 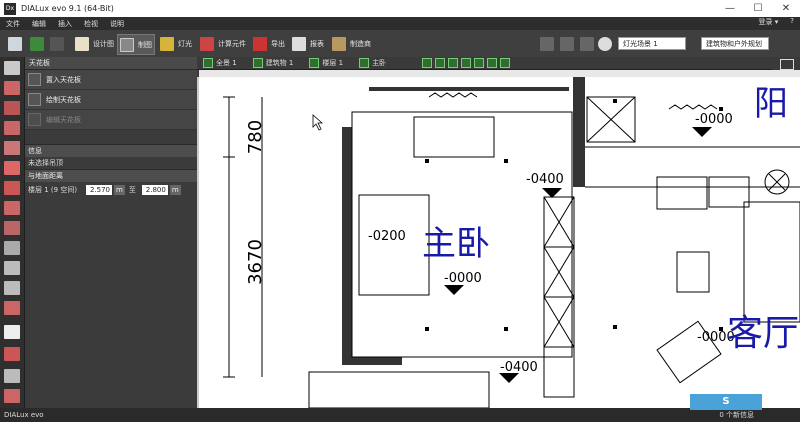 What do you see at coordinates (792, 22) in the screenshot?
I see `help-icon: ?` at bounding box center [792, 22].